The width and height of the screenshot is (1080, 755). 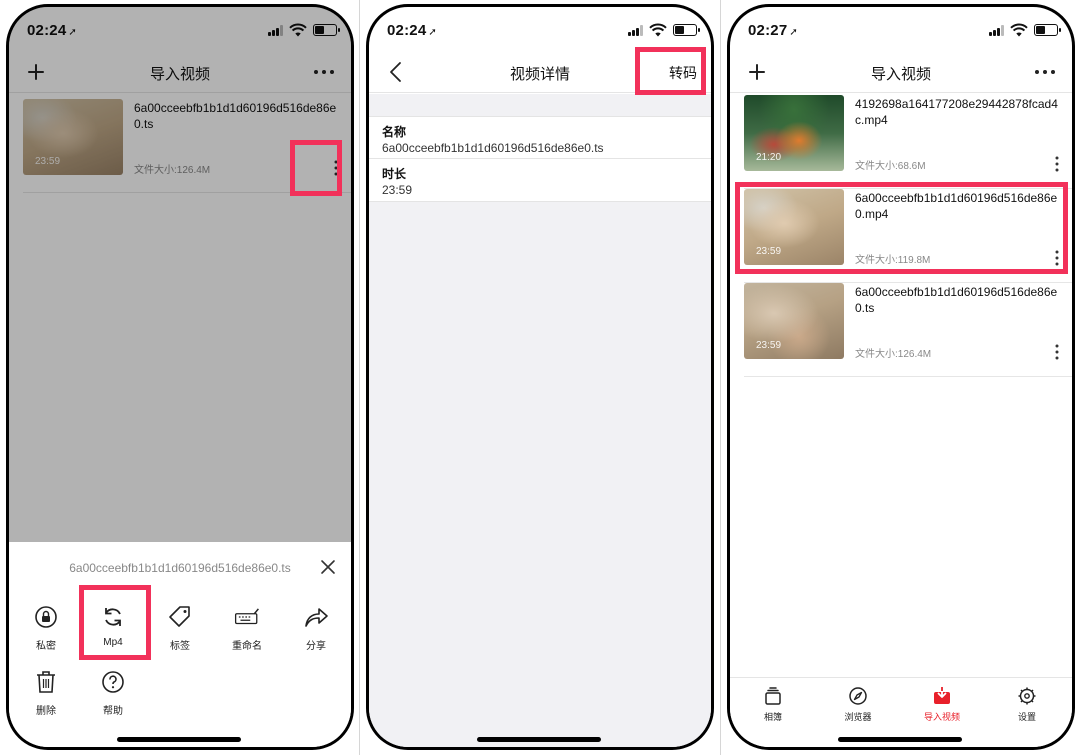 I want to click on info-key: 名称, so click(x=394, y=132).